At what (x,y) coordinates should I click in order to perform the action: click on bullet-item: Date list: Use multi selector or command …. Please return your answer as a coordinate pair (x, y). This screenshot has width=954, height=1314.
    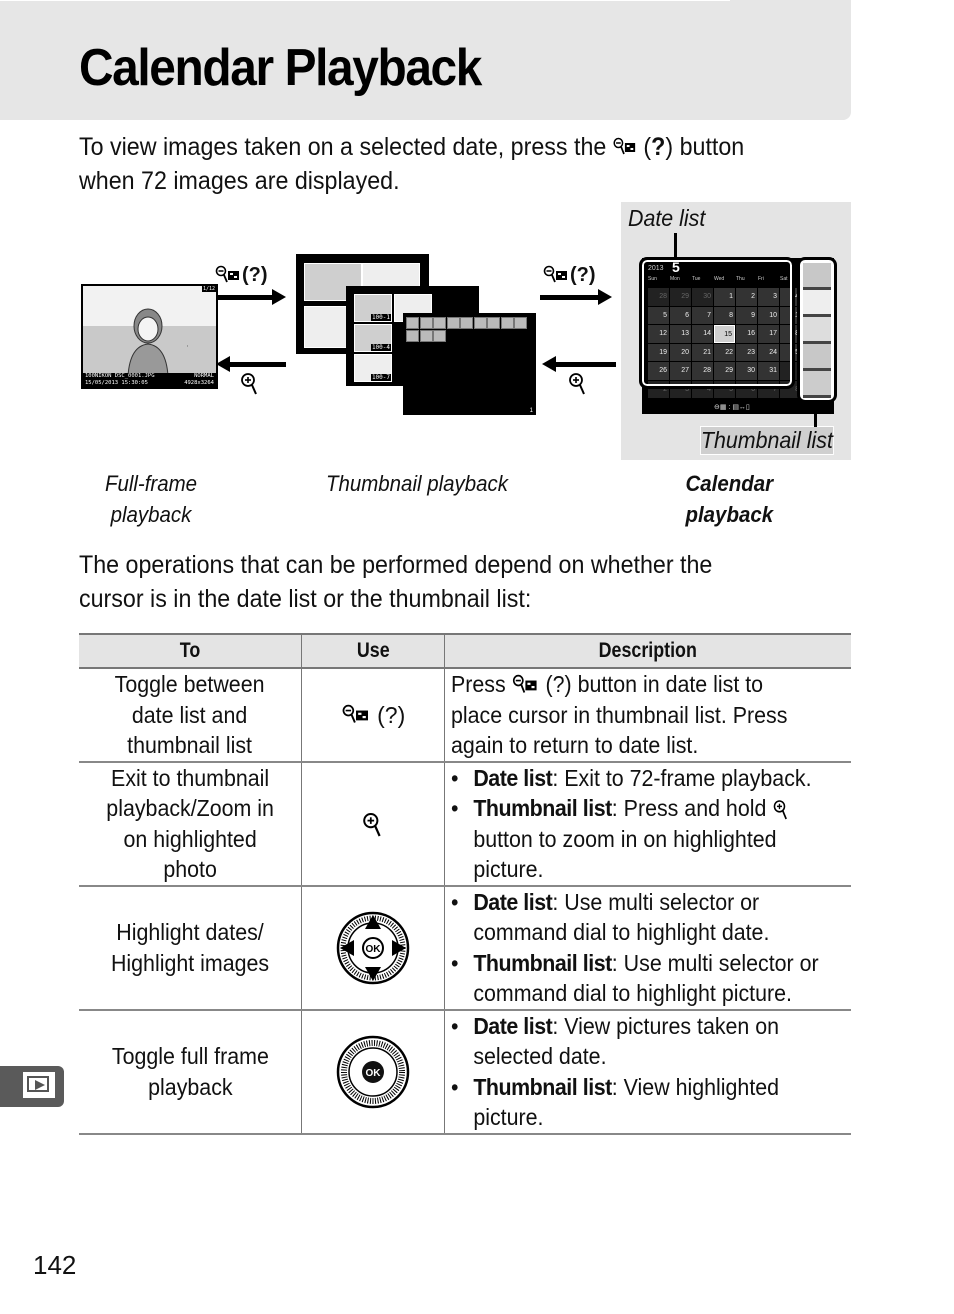
    Looking at the image, I should click on (637, 917).